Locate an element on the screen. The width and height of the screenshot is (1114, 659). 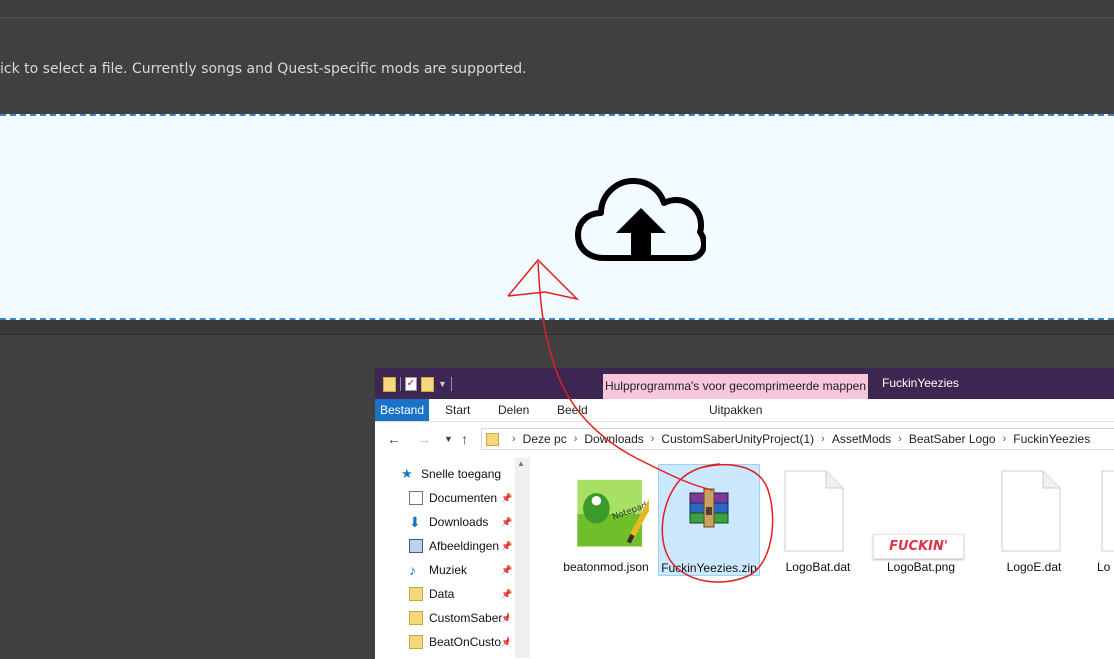
file-name: beatonmod.json is located at coordinates (606, 567).